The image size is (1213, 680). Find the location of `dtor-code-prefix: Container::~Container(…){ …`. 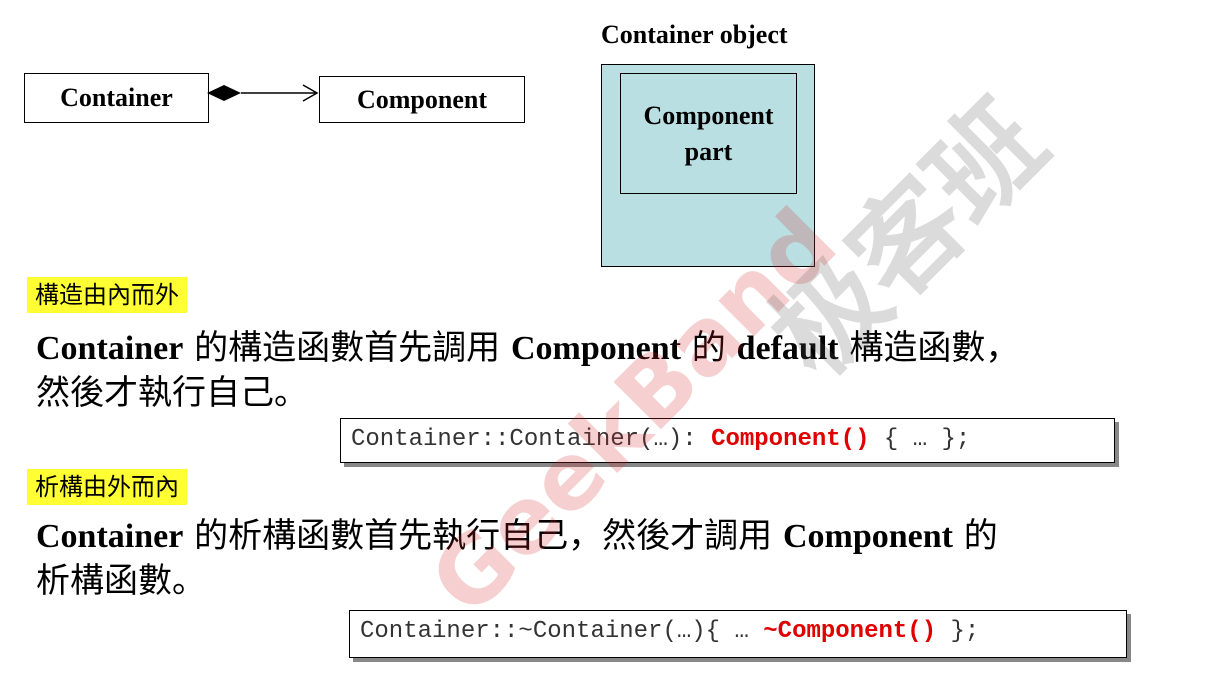

dtor-code-prefix: Container::~Container(…){ … is located at coordinates (562, 631).